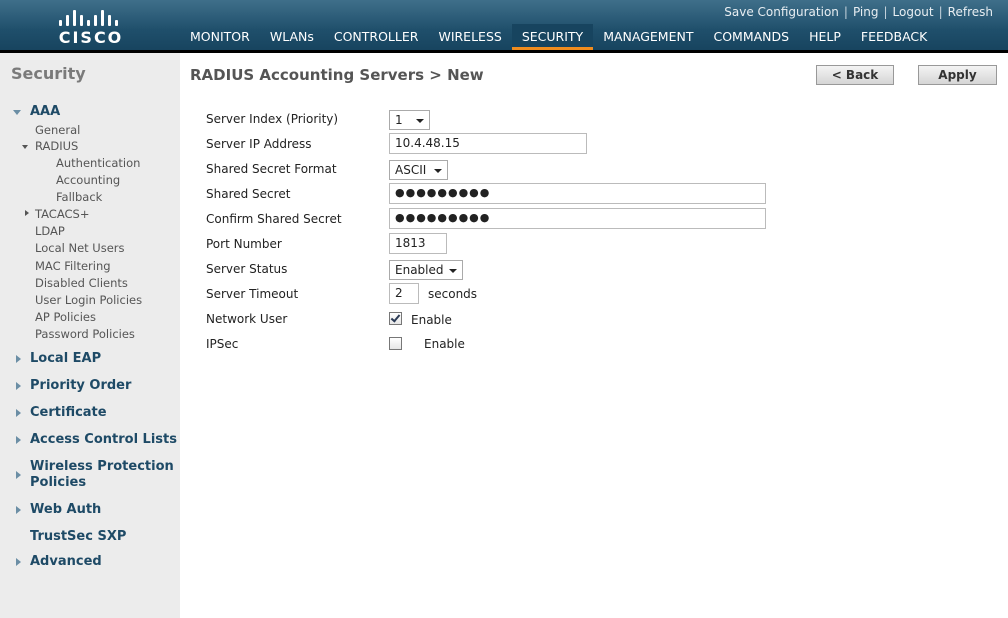  I want to click on apply-button: Apply, so click(957, 75).